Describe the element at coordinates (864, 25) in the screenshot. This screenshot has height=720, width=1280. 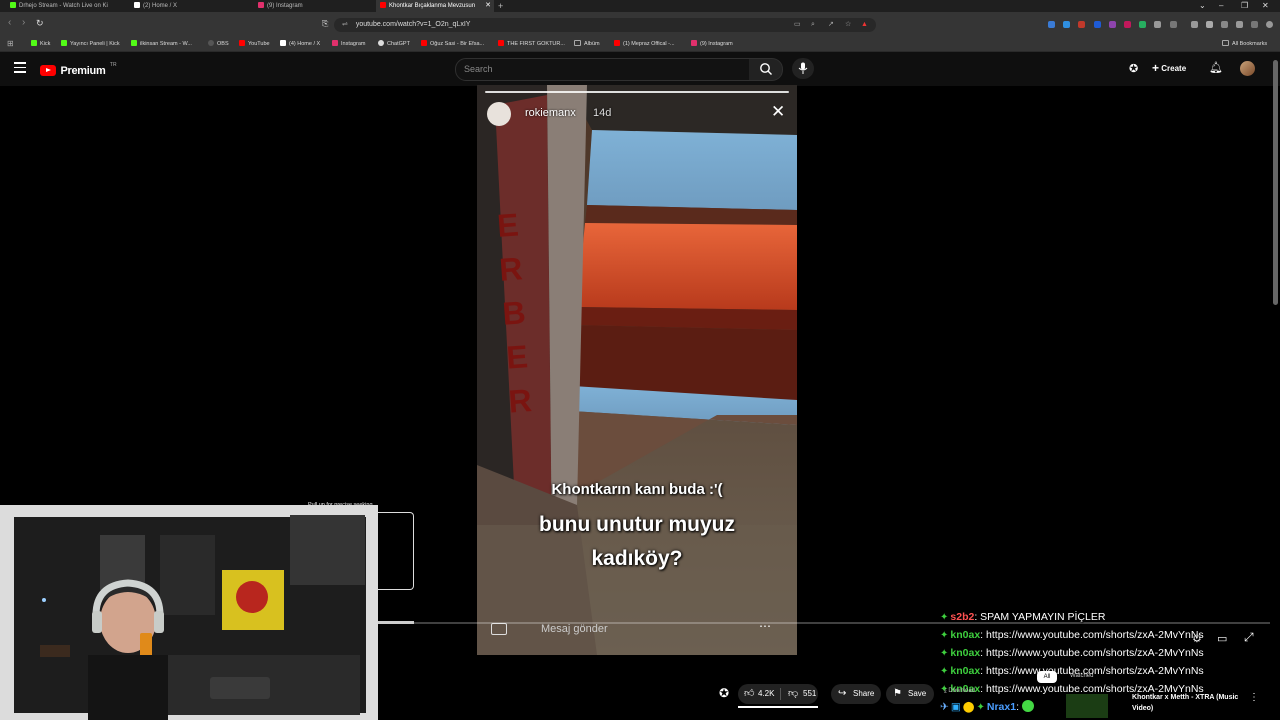
I see `extension-red-icon: ▲` at that location.